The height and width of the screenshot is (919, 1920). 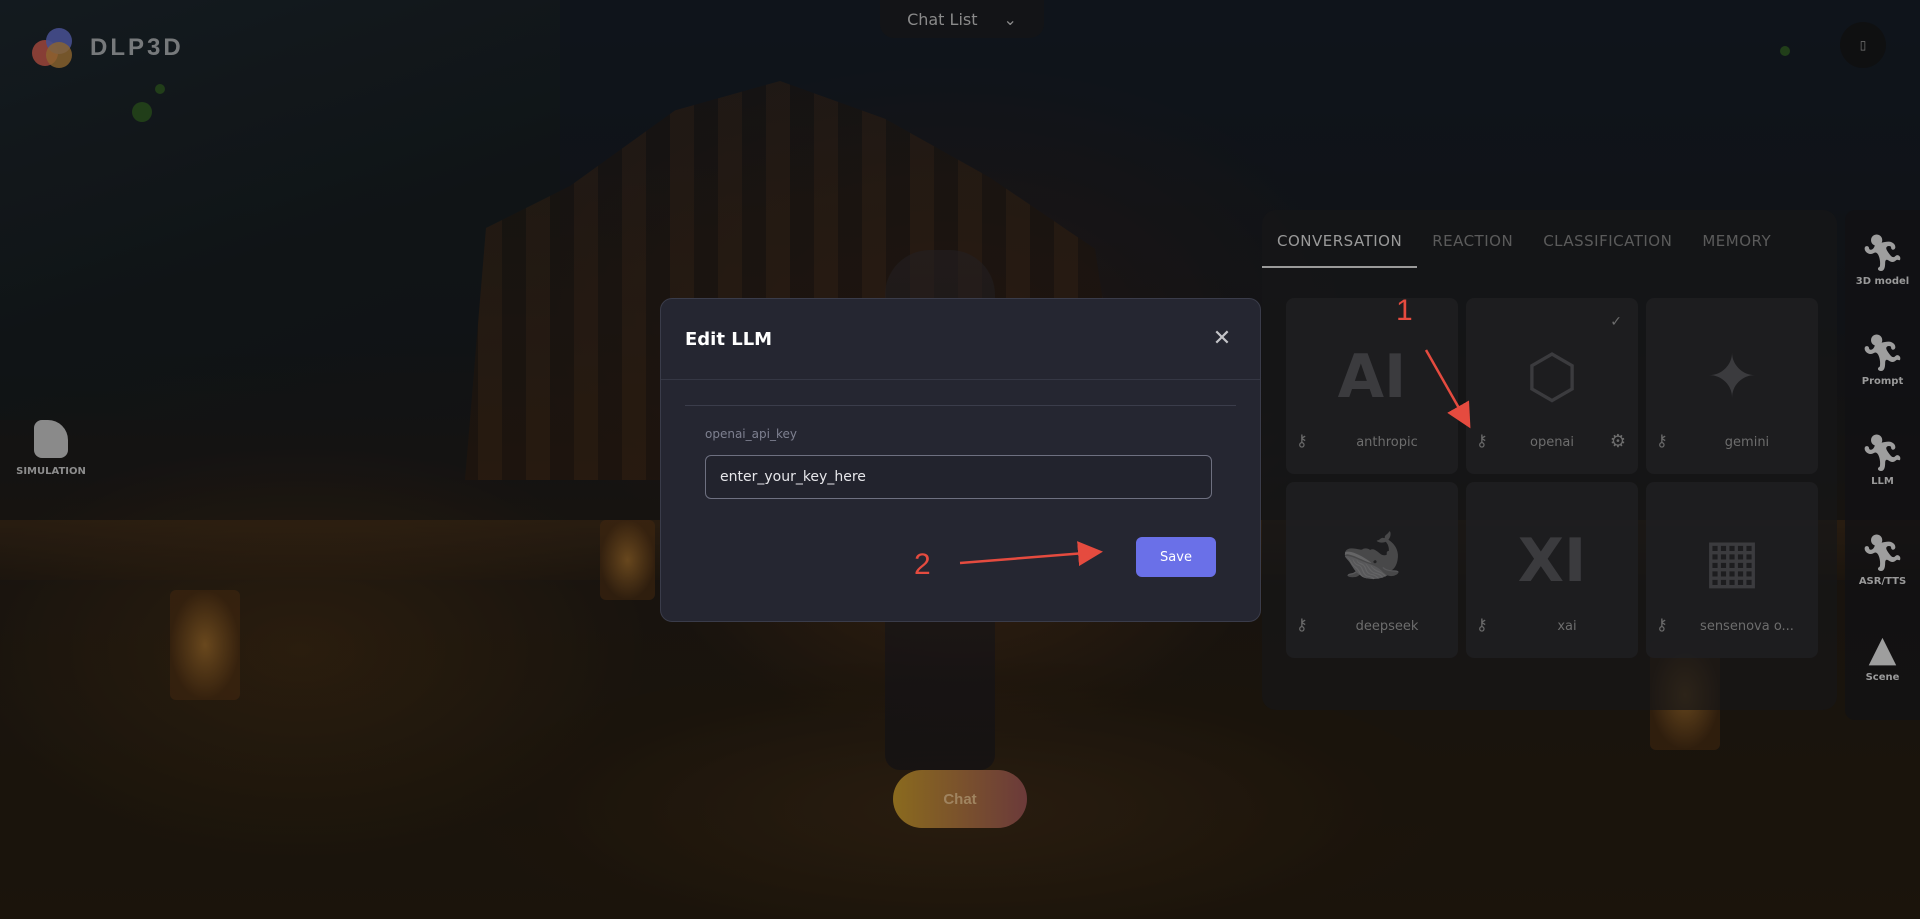 I want to click on sidebar-item-llm: 🏃︎ LLM, so click(x=1882, y=460).